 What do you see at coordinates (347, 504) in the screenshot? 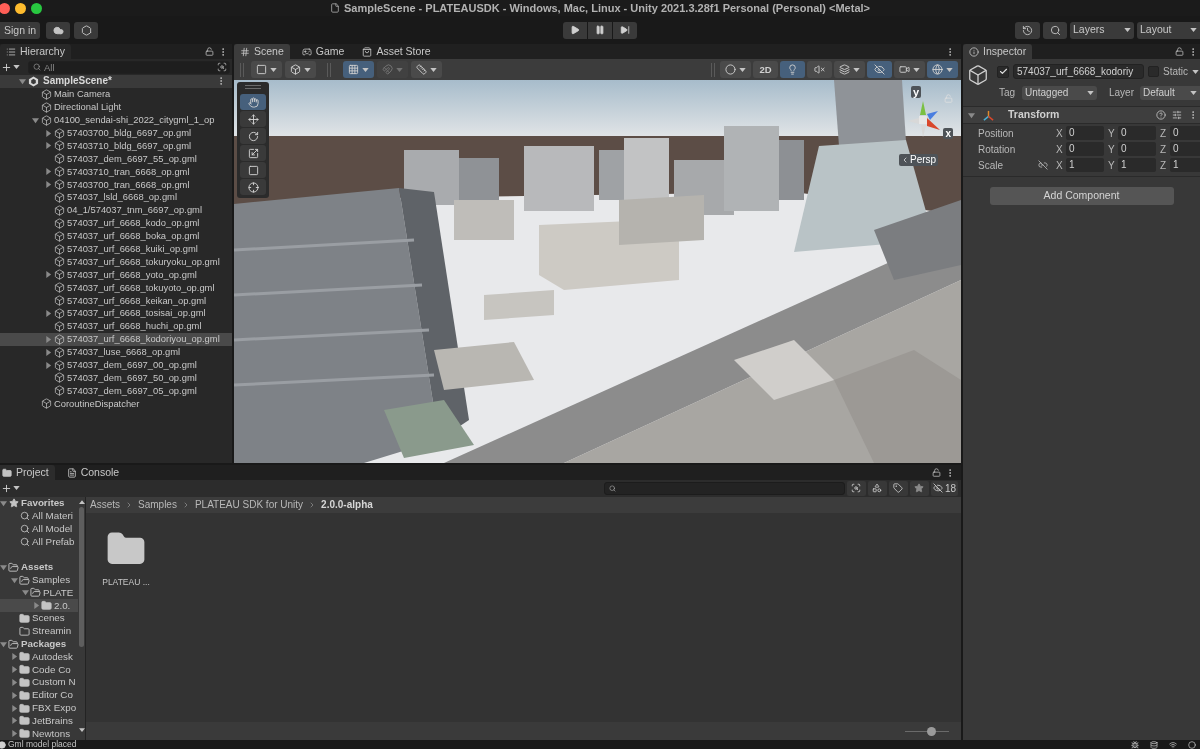
I see `breadcrumb-link: 2.0.0-alpha` at bounding box center [347, 504].